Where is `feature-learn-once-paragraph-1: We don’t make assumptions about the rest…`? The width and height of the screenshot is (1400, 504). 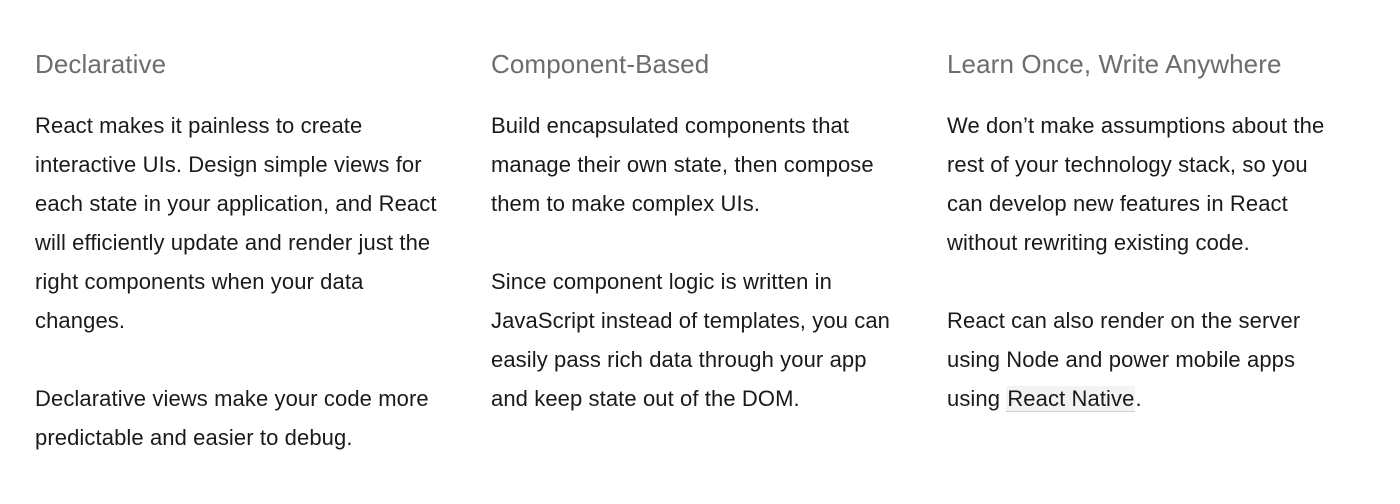
feature-learn-once-paragraph-1: We don’t make assumptions about the rest… is located at coordinates (1136, 184).